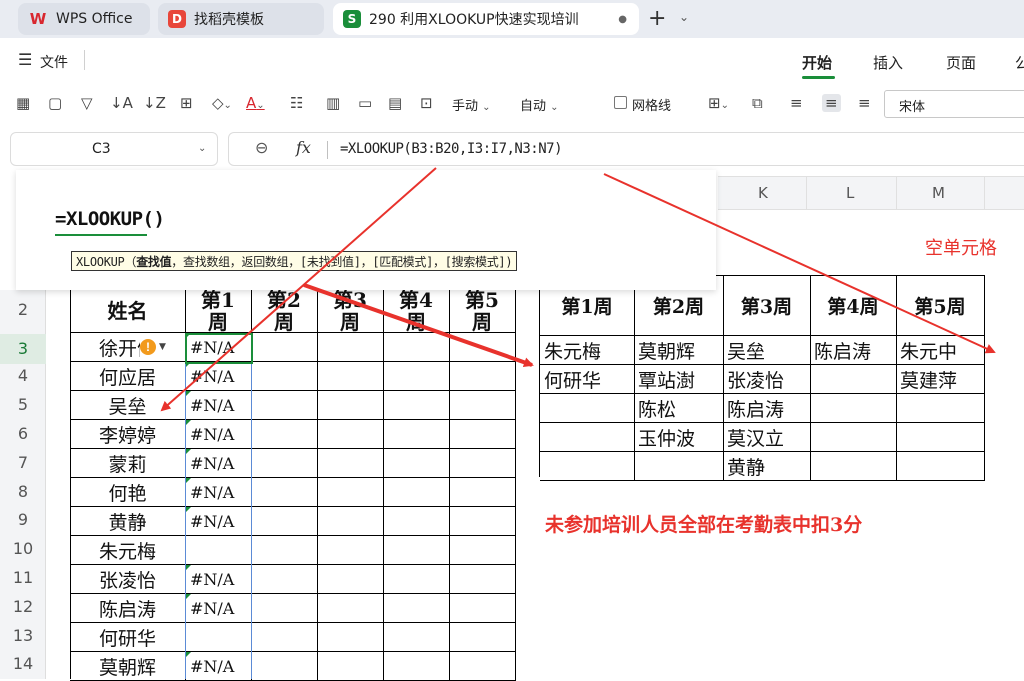  What do you see at coordinates (767, 306) in the screenshot?
I see `right-header-cell: 第3周` at bounding box center [767, 306].